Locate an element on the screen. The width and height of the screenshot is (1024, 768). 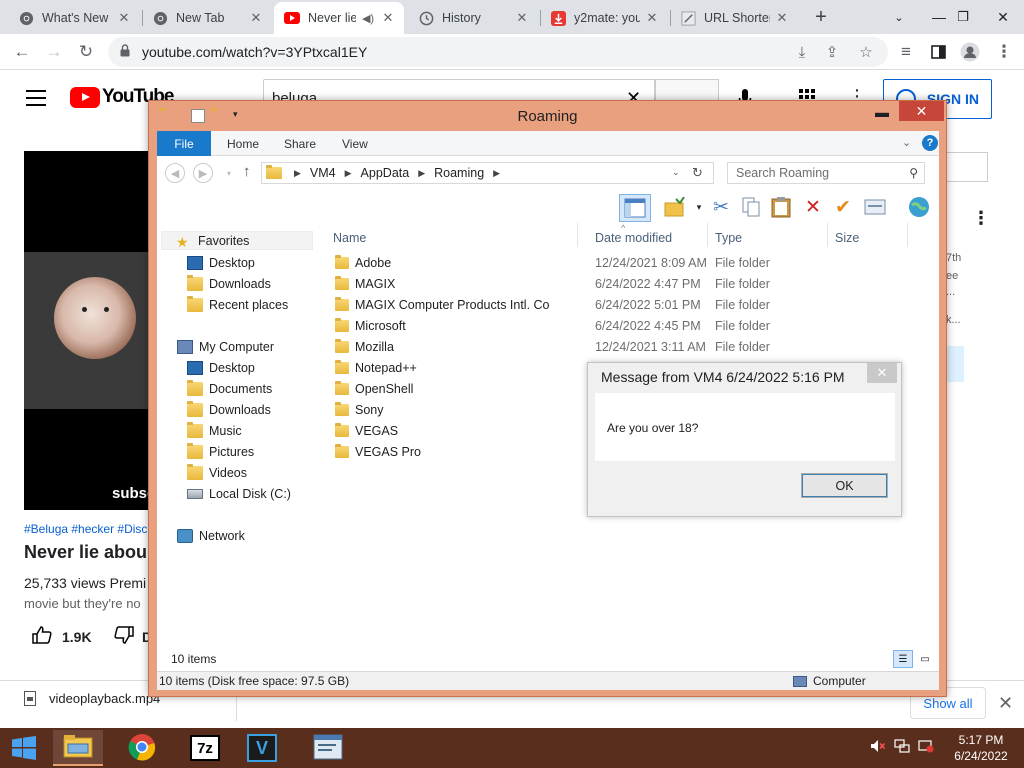
nav-downloads: Downloads is located at coordinates (229, 283).